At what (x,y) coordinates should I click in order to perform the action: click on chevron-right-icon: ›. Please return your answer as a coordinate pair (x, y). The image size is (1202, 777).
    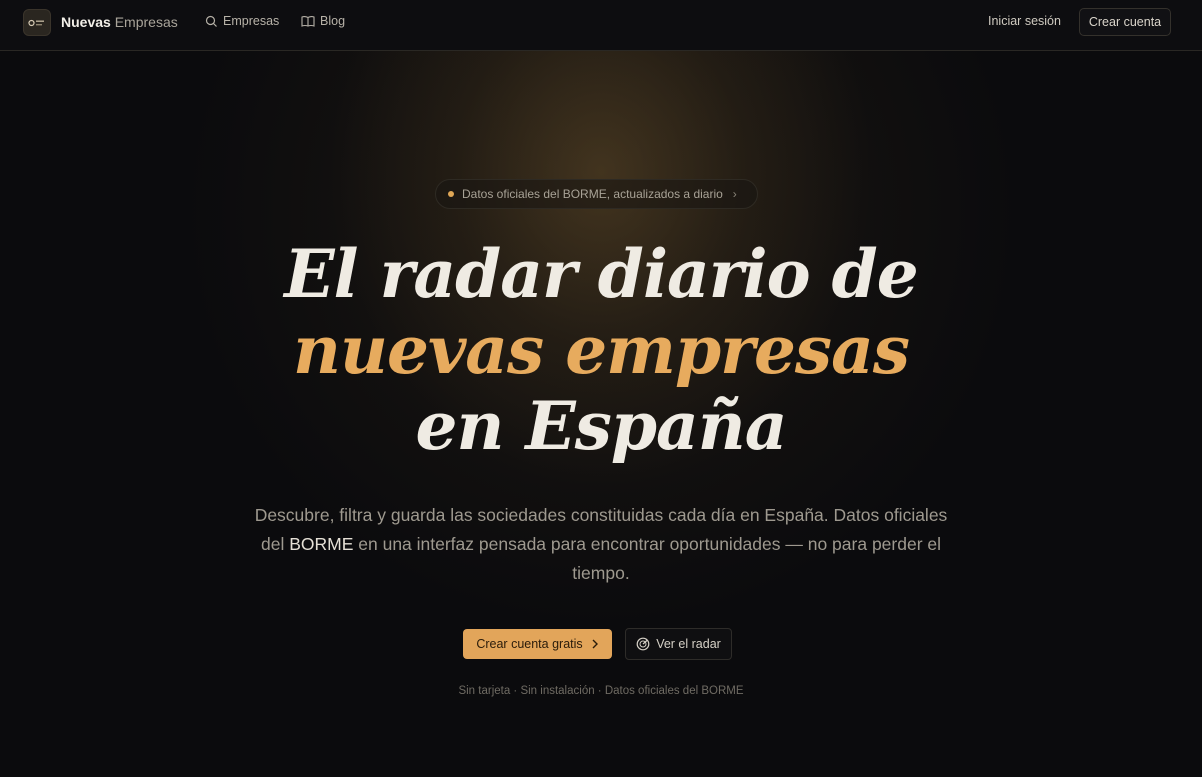
    Looking at the image, I should click on (734, 194).